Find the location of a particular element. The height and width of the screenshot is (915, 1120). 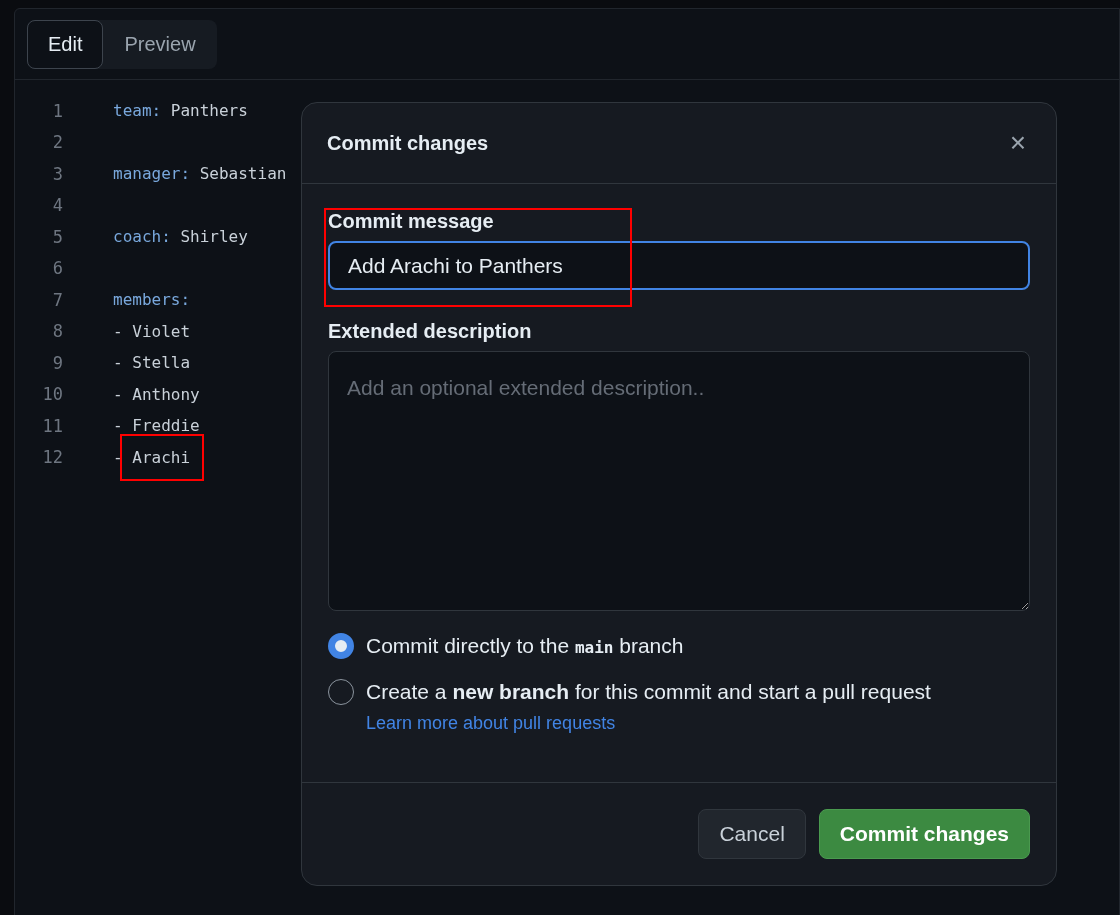

line-number: 6 is located at coordinates (57, 268).